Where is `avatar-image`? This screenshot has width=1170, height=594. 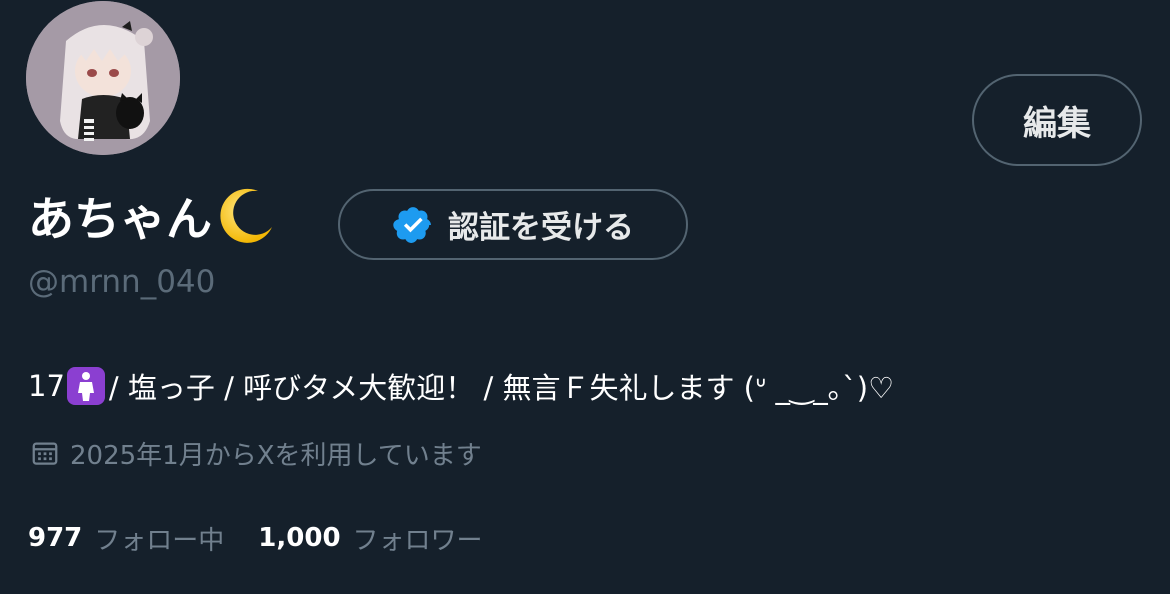
avatar-image is located at coordinates (103, 78).